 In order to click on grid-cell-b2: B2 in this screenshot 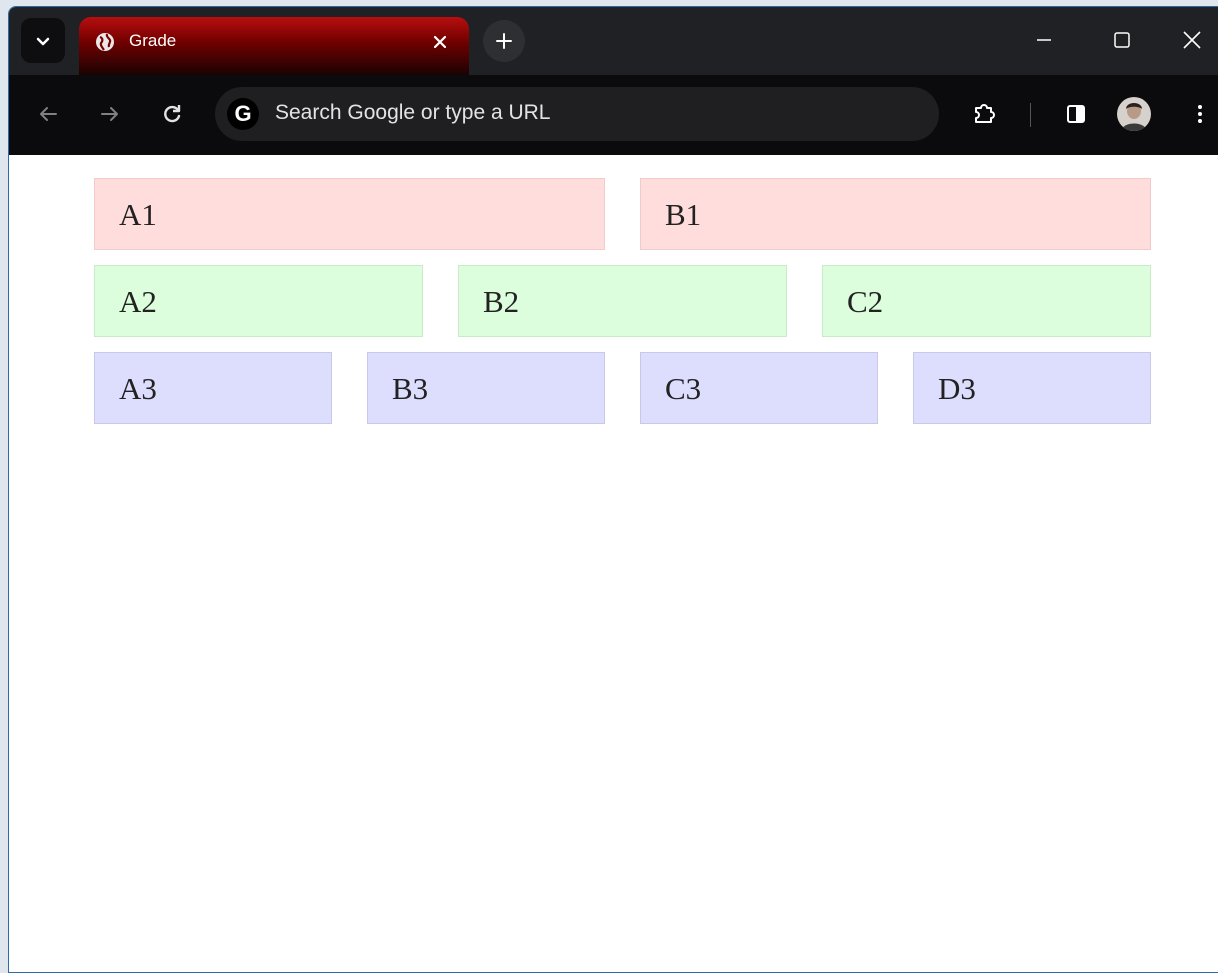, I will do `click(622, 301)`.